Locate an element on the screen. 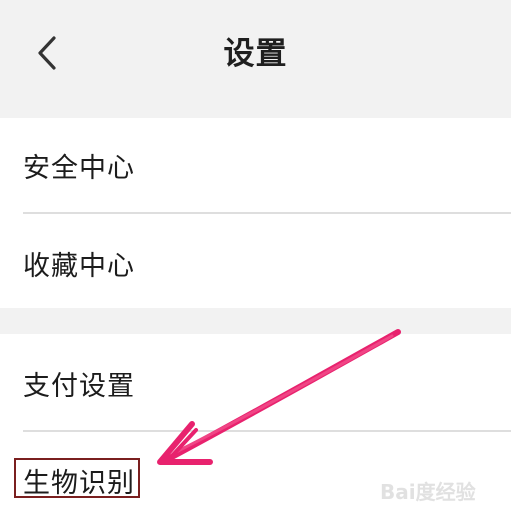 The image size is (511, 521). menu-item-label: 支付设置 is located at coordinates (79, 386).